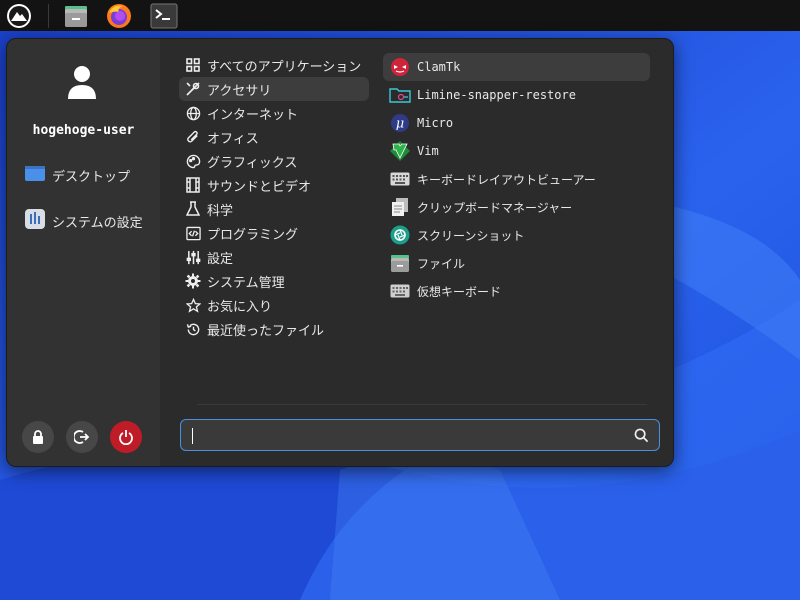  What do you see at coordinates (259, 187) in the screenshot?
I see `category-label: サウンドとビデオ` at bounding box center [259, 187].